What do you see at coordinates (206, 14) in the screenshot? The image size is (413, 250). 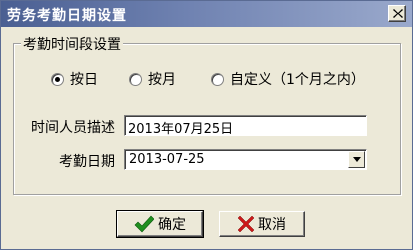 I see `title-bar: 劳务考勤日期设置` at bounding box center [206, 14].